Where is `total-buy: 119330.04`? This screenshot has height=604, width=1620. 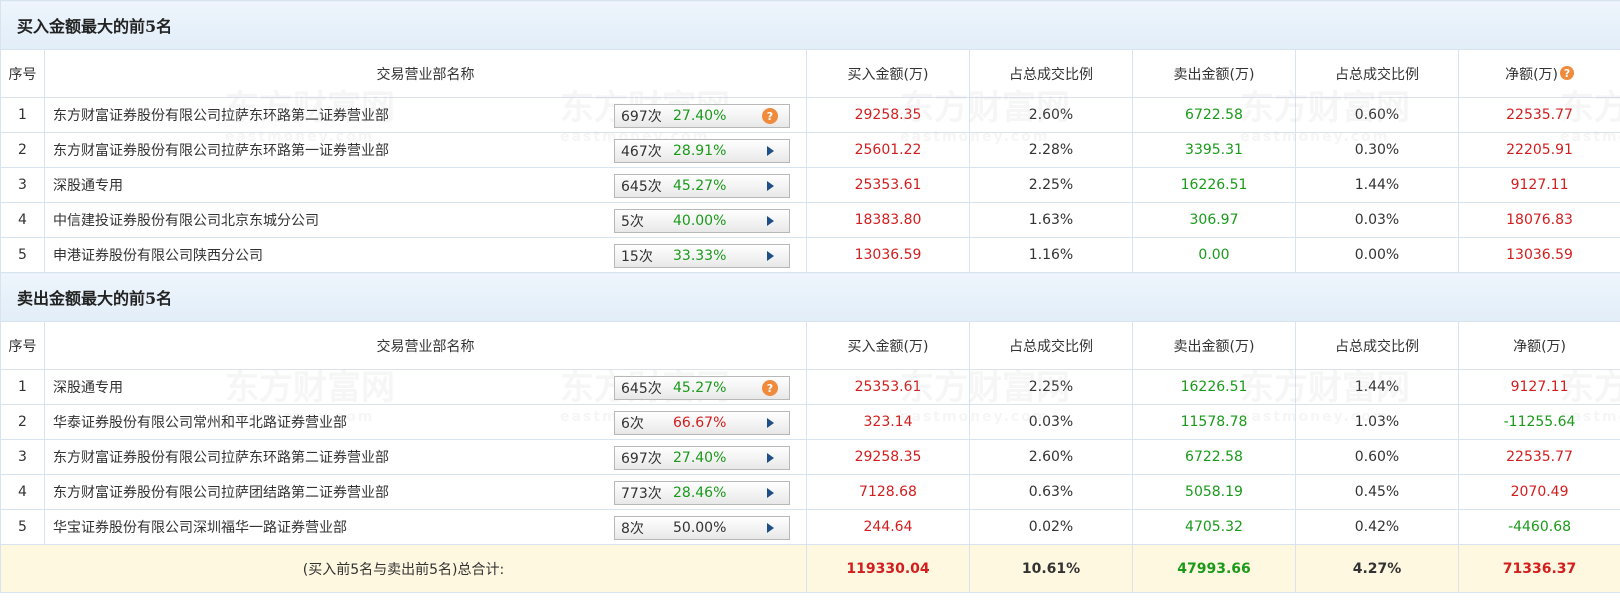
total-buy: 119330.04 is located at coordinates (888, 568).